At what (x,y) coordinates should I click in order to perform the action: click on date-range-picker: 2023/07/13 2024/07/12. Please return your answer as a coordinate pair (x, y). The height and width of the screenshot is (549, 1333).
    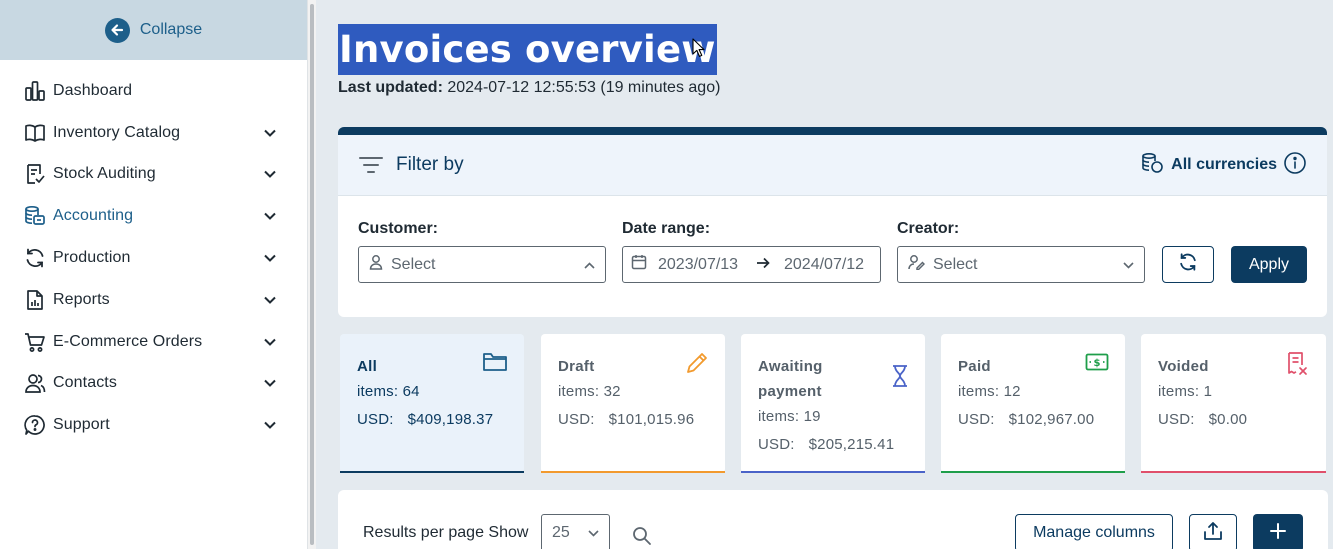
    Looking at the image, I should click on (751, 264).